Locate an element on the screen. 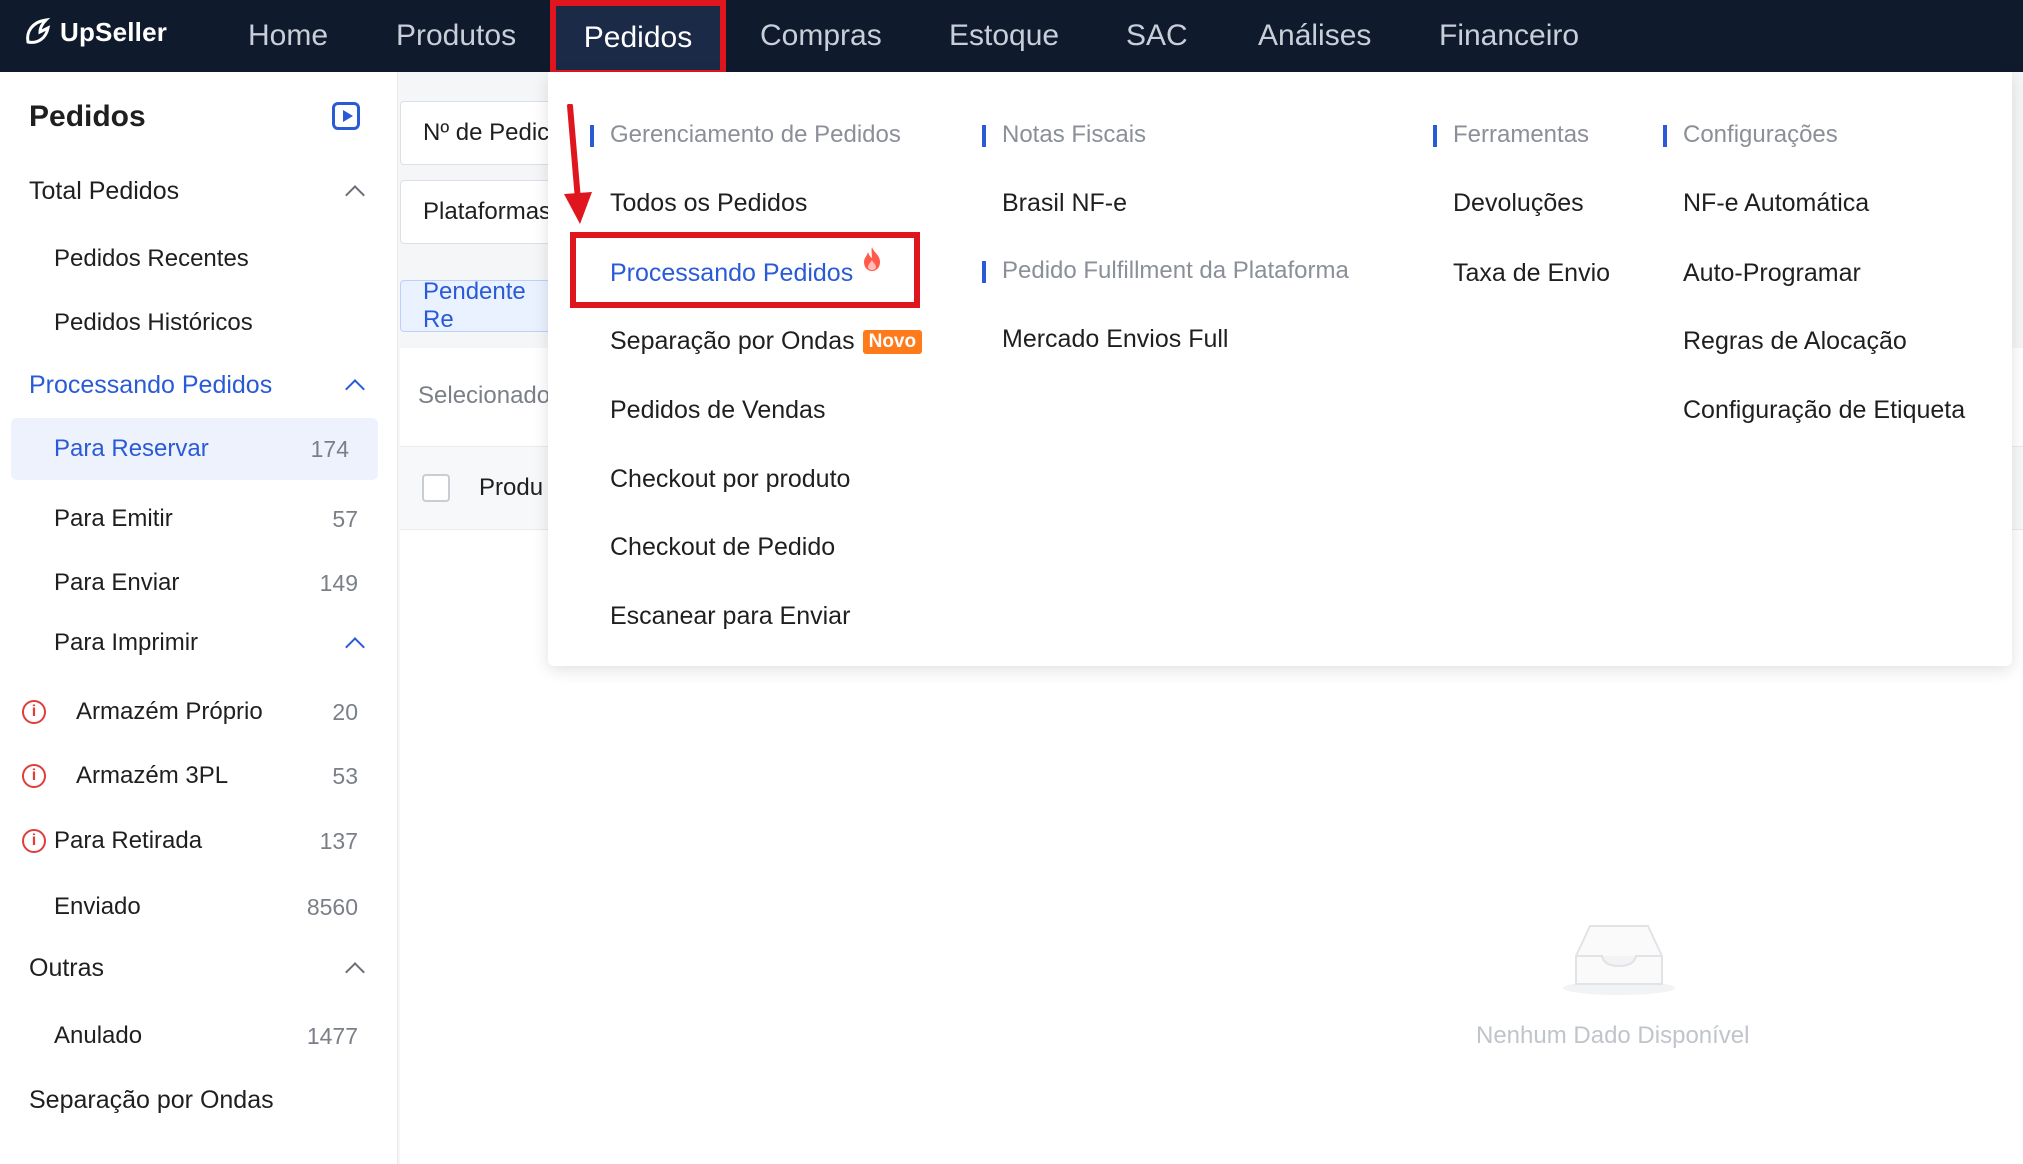 The width and height of the screenshot is (2023, 1164). sidebar-item-count: 20 is located at coordinates (345, 711).